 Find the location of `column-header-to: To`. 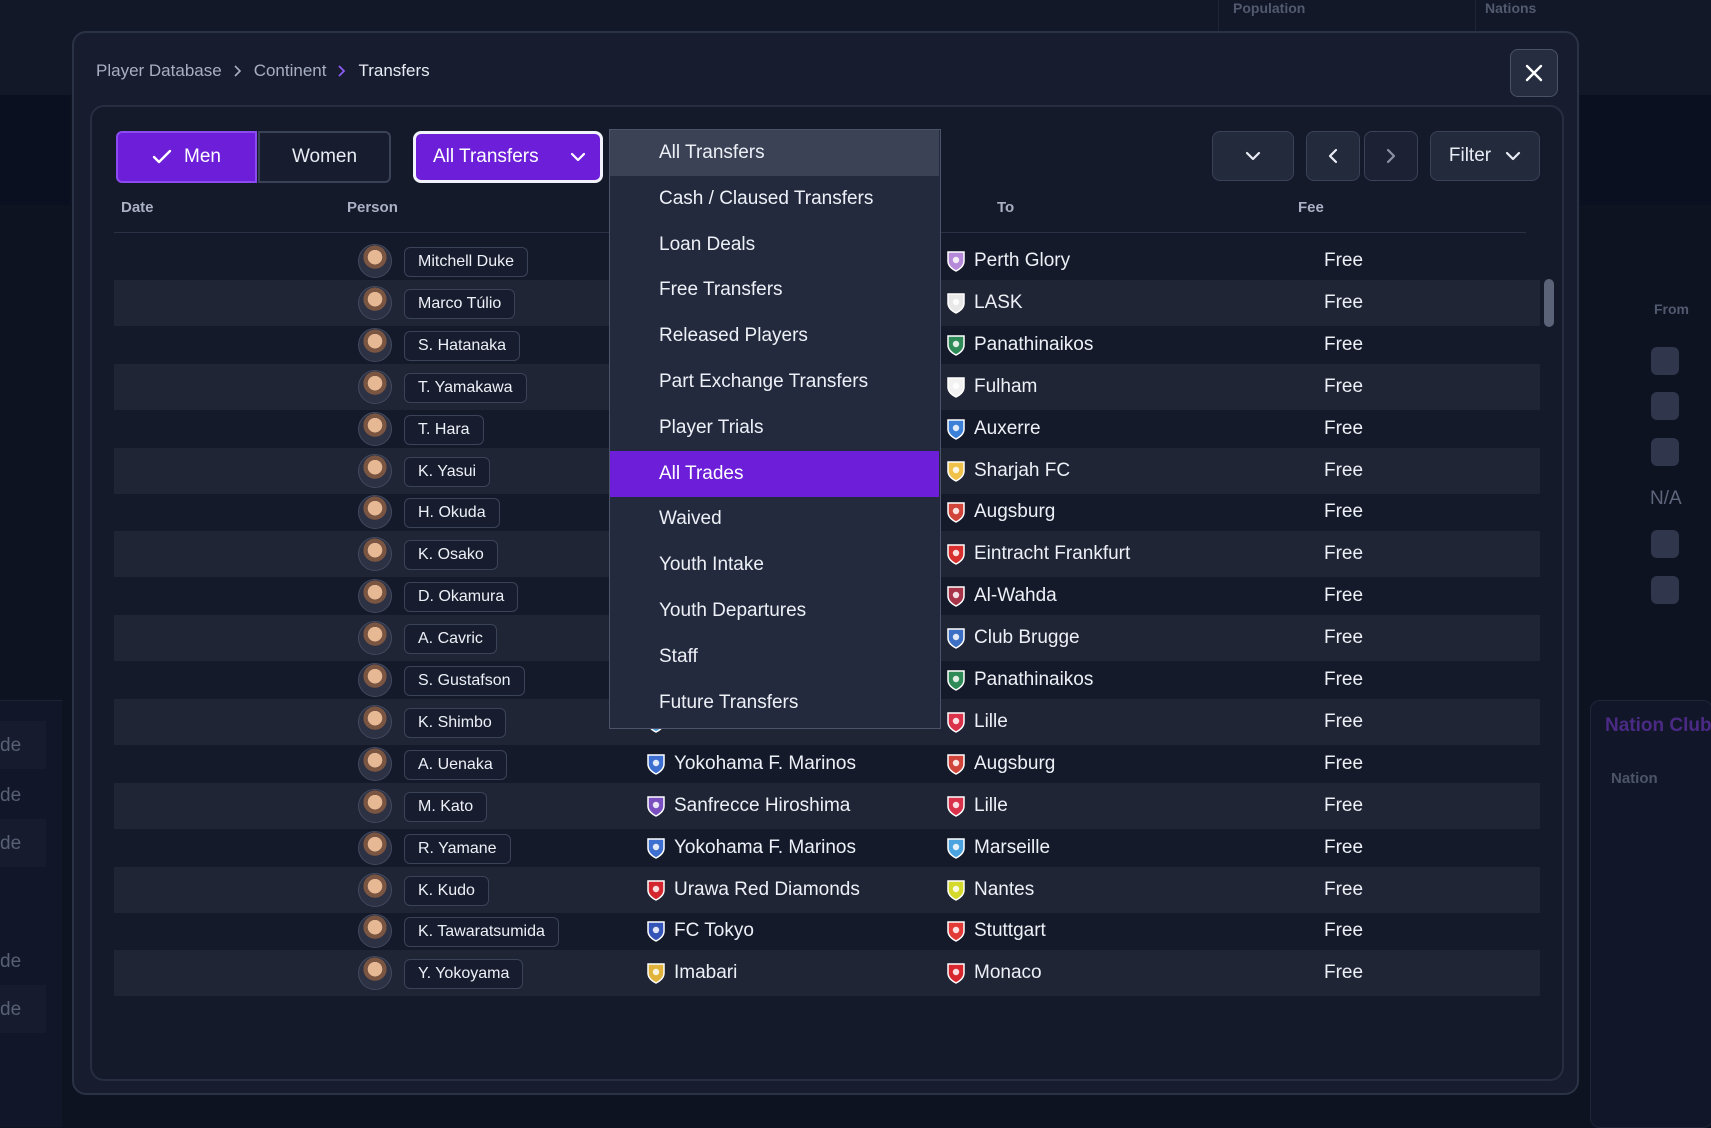

column-header-to: To is located at coordinates (1005, 207).